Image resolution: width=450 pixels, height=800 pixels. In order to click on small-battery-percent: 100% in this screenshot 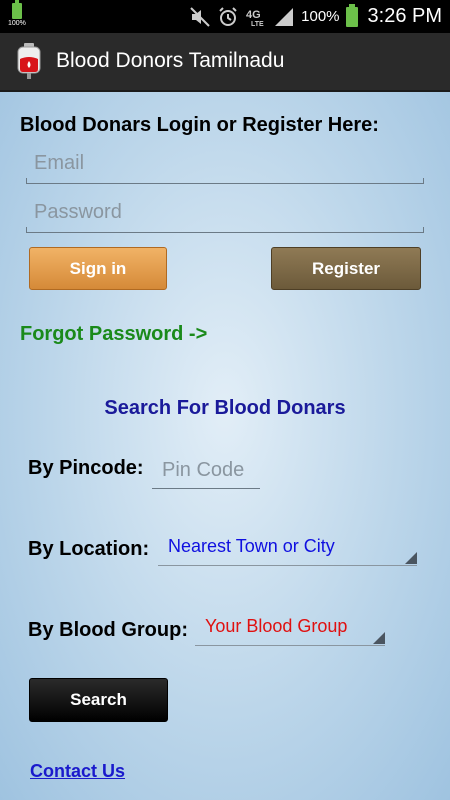, I will do `click(17, 23)`.